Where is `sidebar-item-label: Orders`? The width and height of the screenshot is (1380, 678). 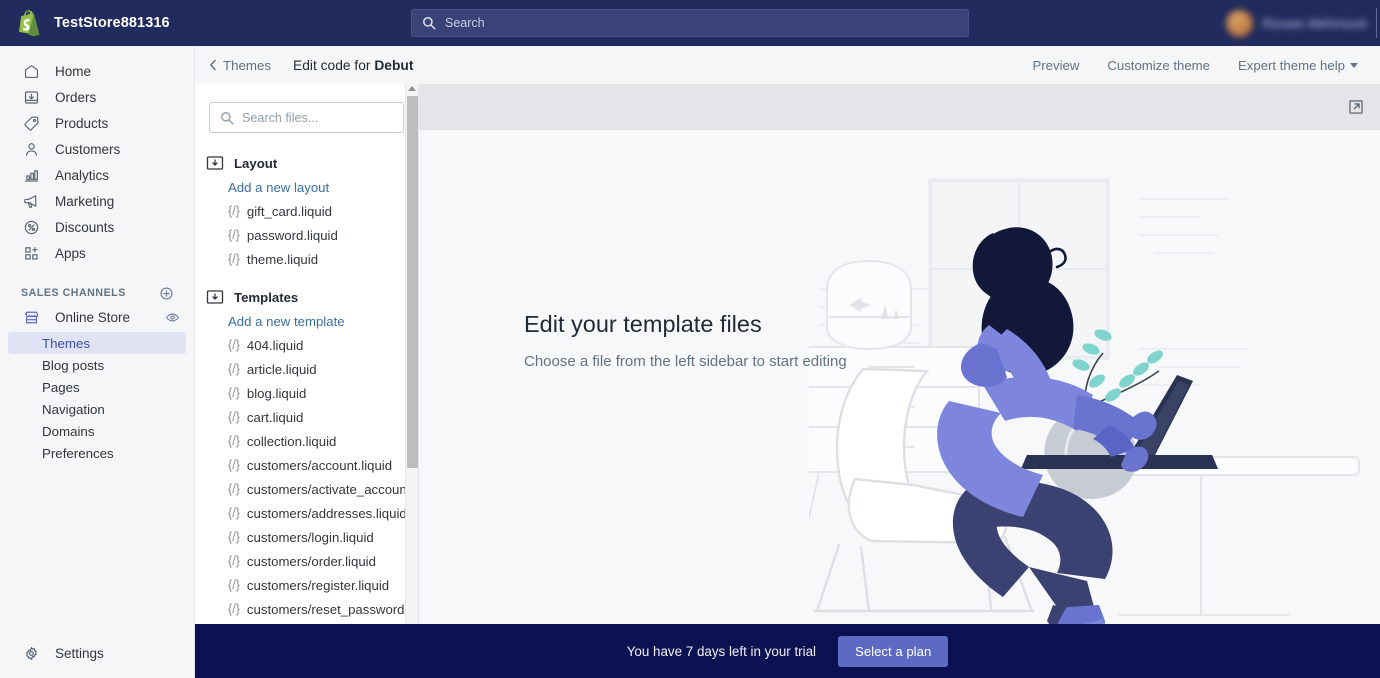 sidebar-item-label: Orders is located at coordinates (76, 97).